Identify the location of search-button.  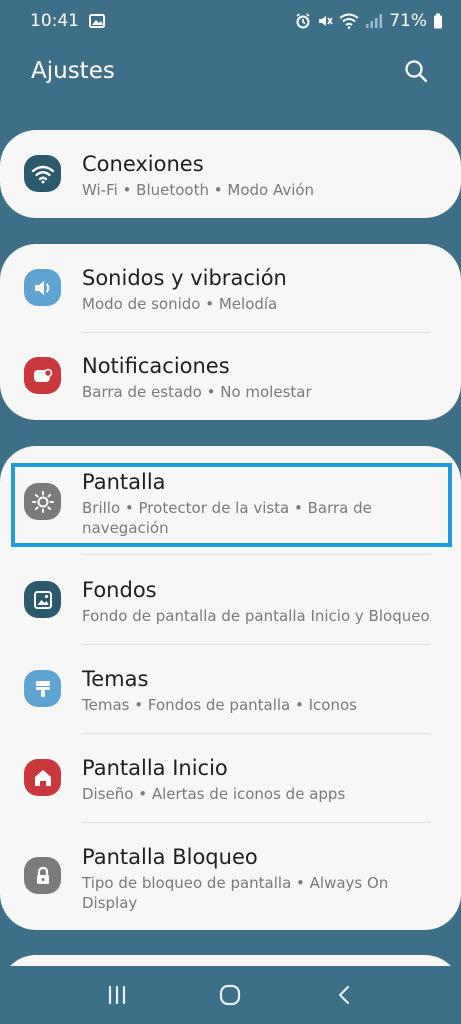
(416, 71).